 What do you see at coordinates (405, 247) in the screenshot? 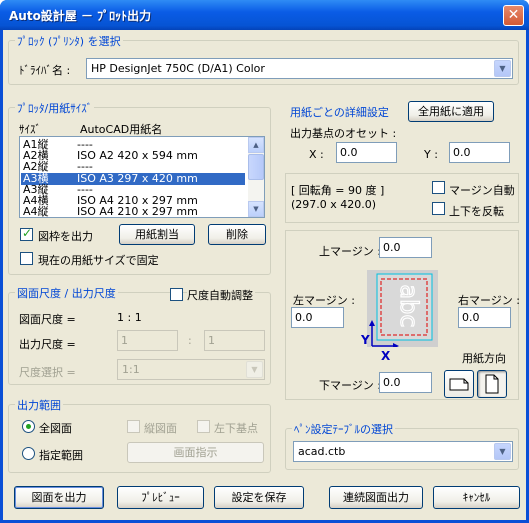
I see `top-margin-input: 0.0` at bounding box center [405, 247].